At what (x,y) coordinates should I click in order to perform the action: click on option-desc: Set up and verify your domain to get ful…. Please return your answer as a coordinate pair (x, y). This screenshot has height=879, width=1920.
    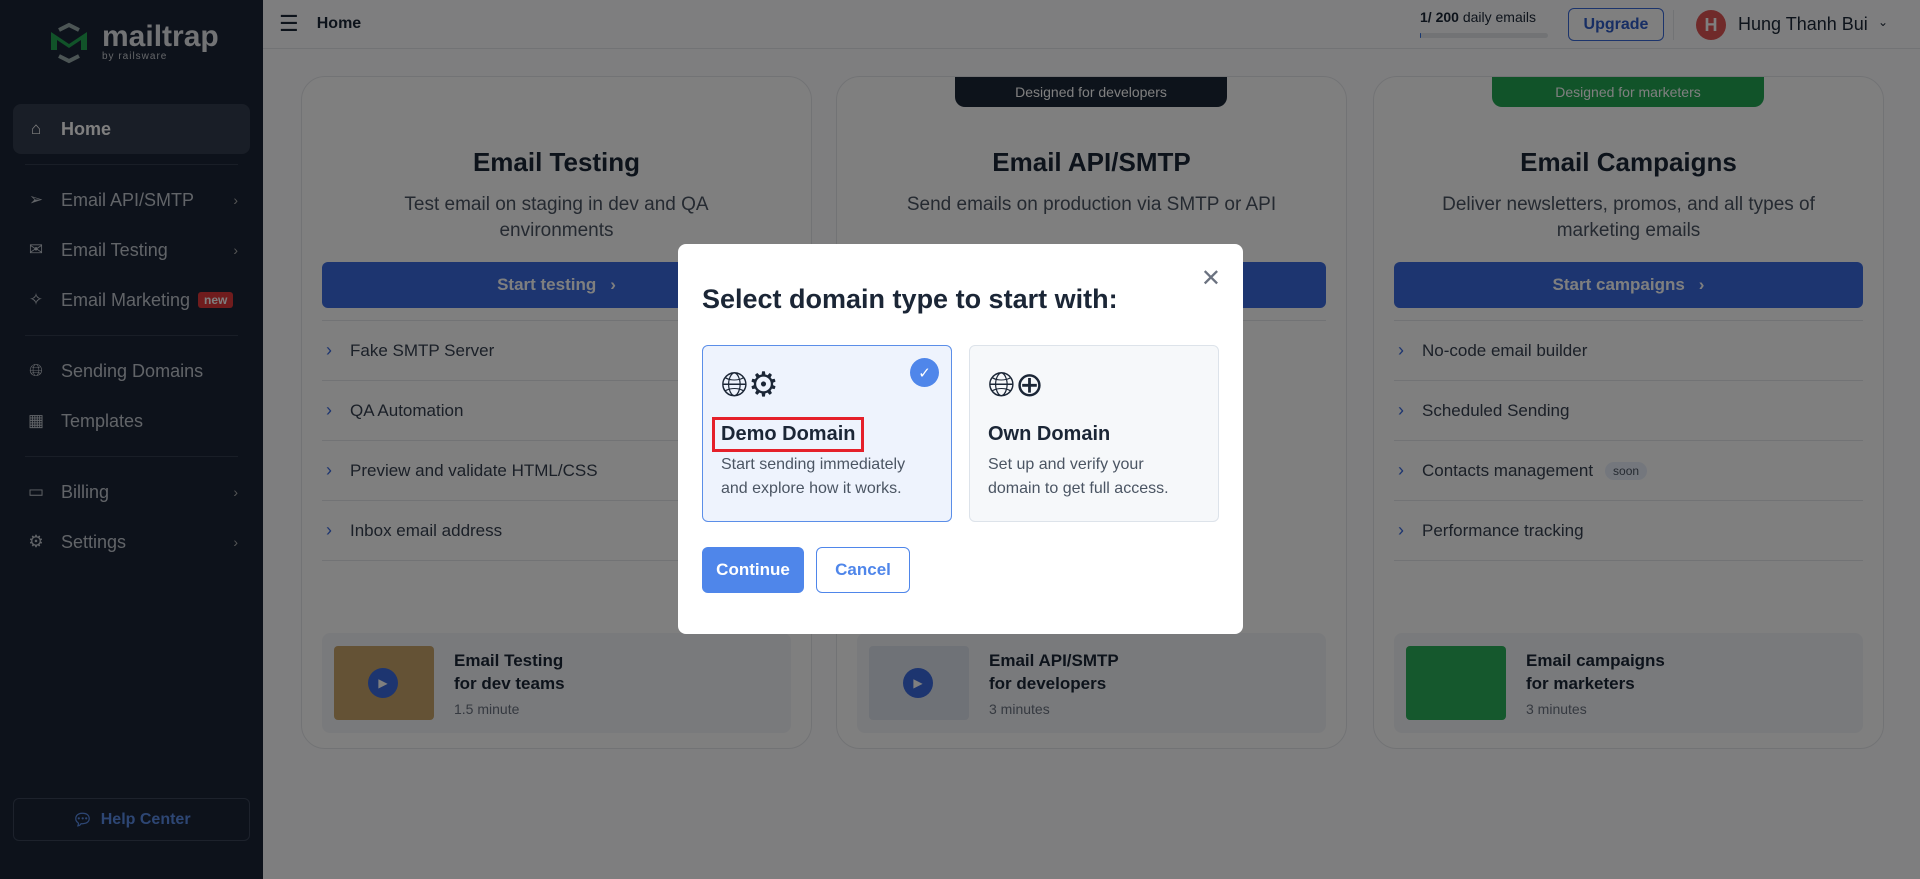
    Looking at the image, I should click on (1078, 476).